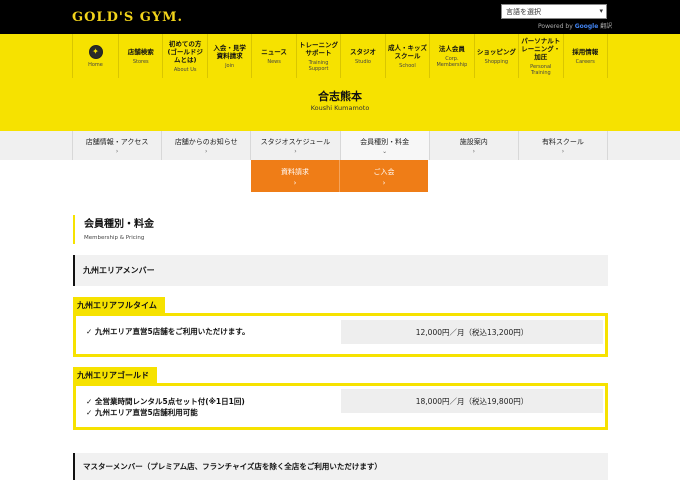 The height and width of the screenshot is (480, 680). I want to click on plan-features: ✓ 全営業時間レンタル5点セット付(※1日1回) ✓ 九州エリア直営5店舗利用可能, so click(165, 407).